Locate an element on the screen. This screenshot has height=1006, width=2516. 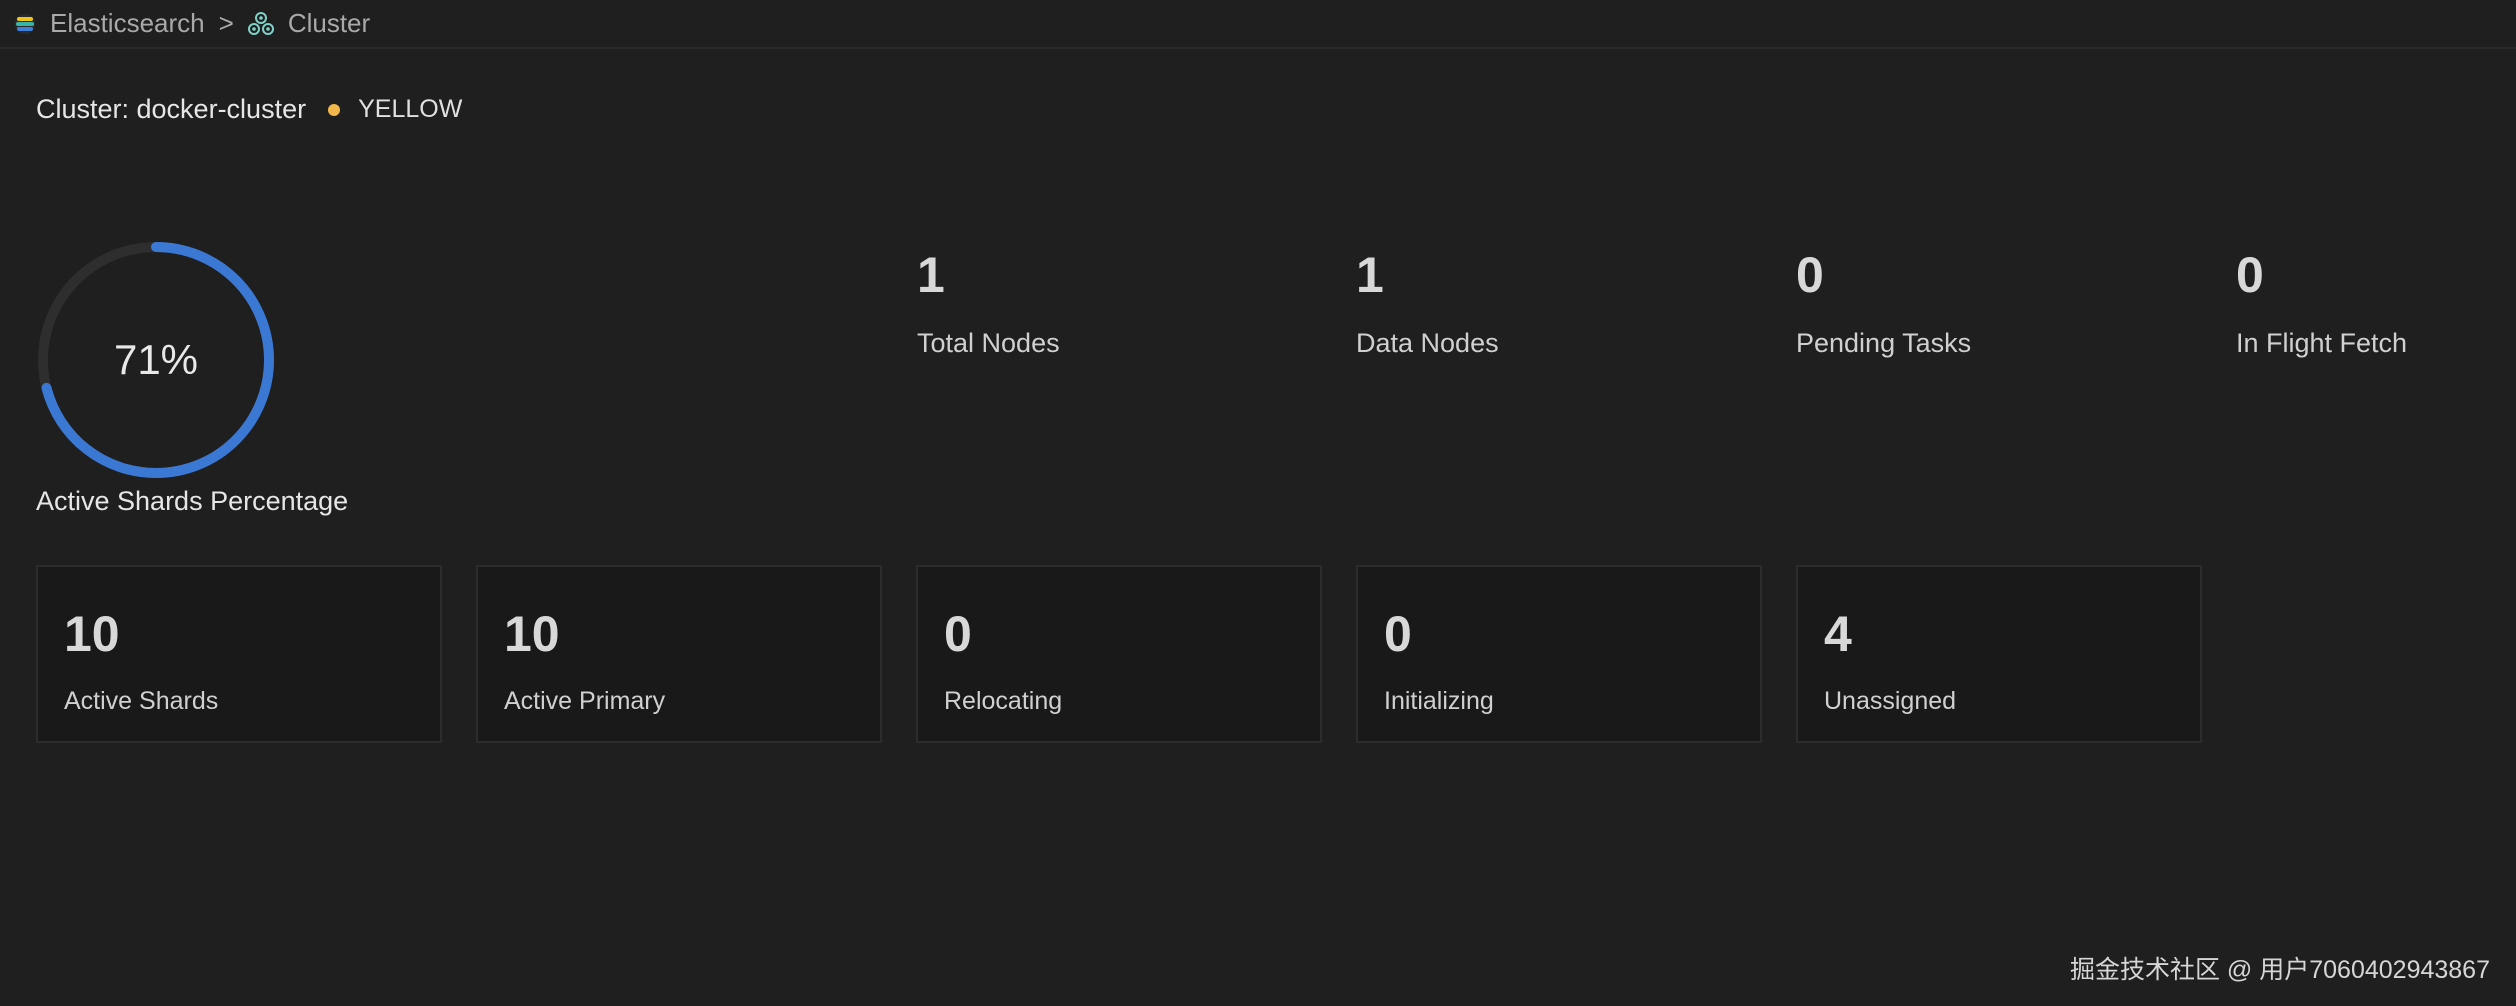
cluster-header: Cluster: docker-cluster YELLOW is located at coordinates (249, 109).